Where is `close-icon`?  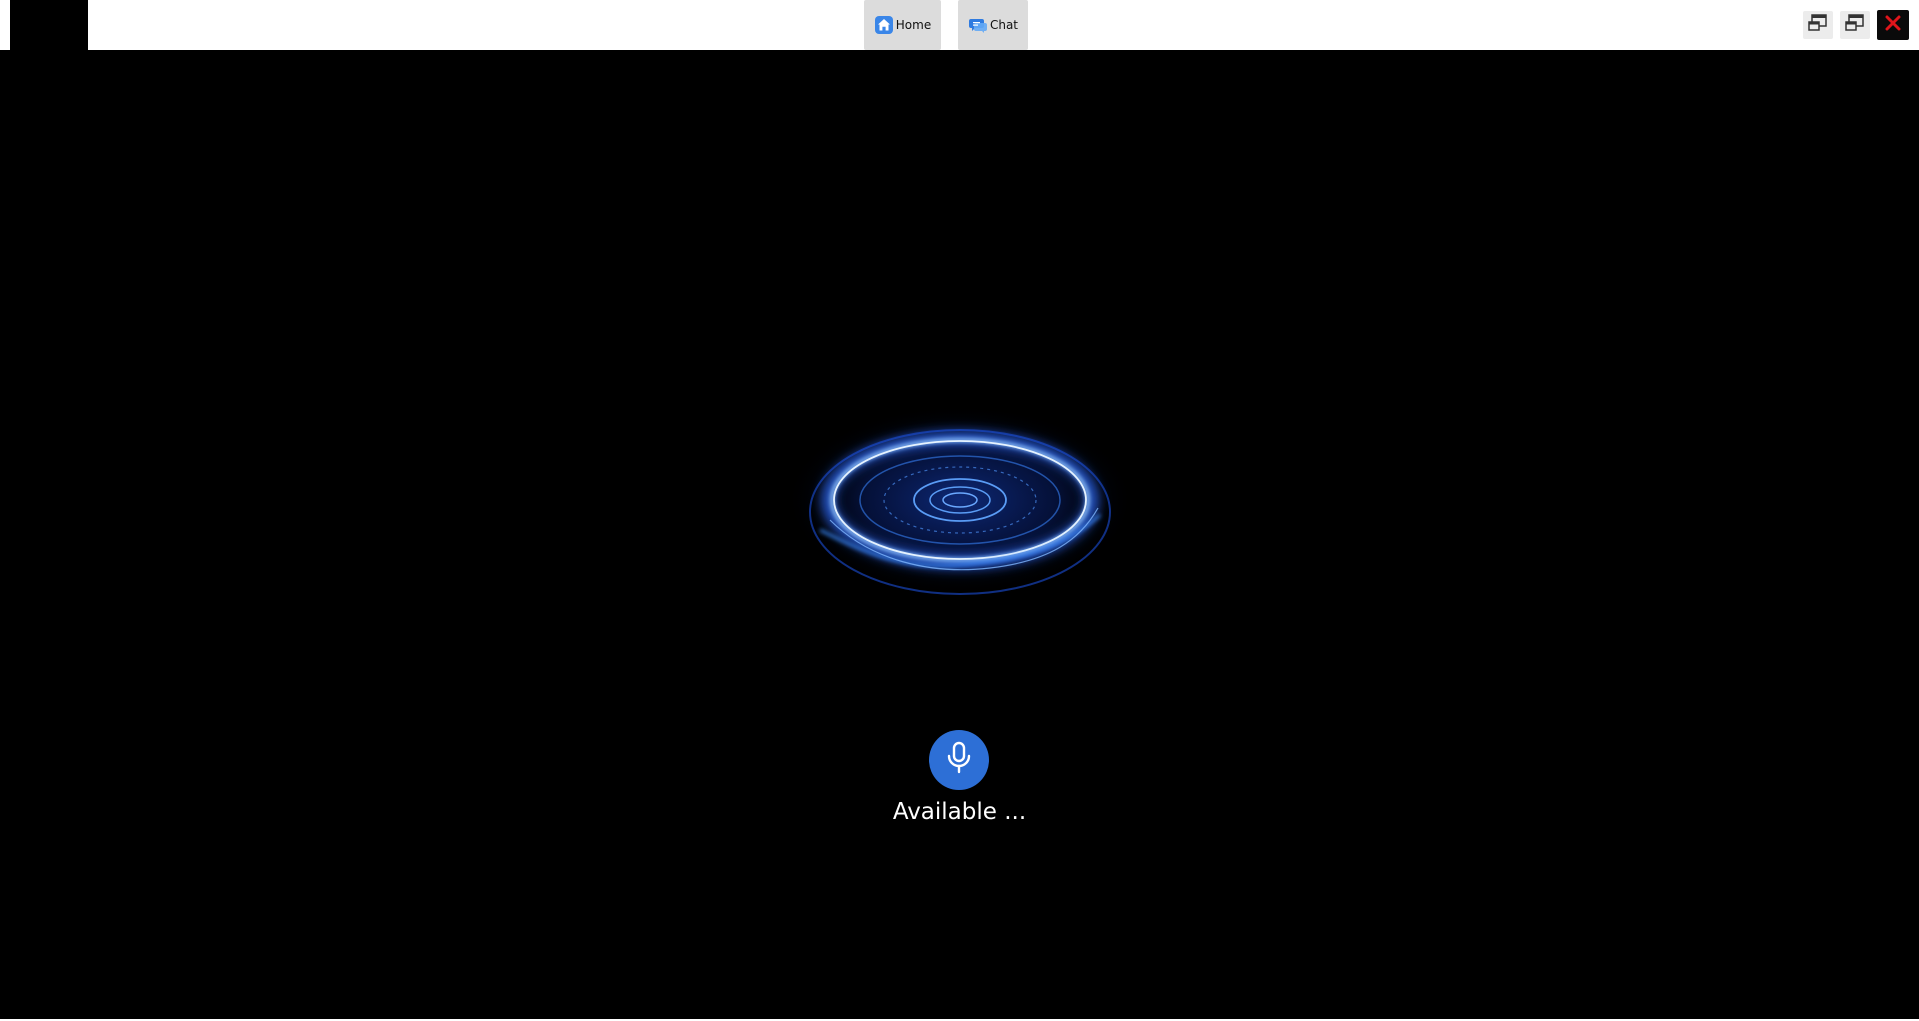
close-icon is located at coordinates (1893, 25).